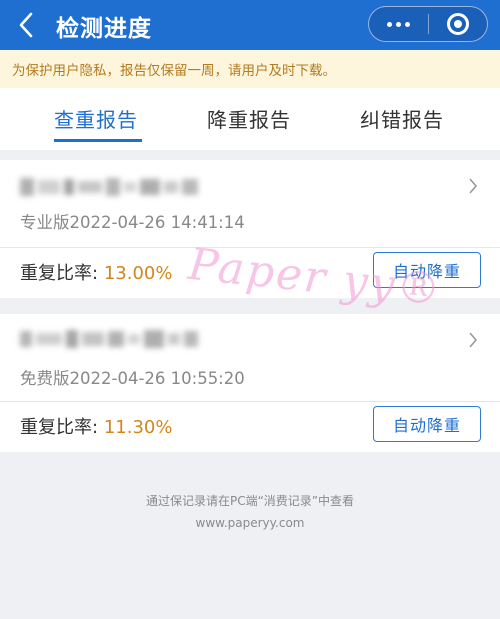  I want to click on rate-label-row: 重复比率: 13.00%, so click(96, 272).